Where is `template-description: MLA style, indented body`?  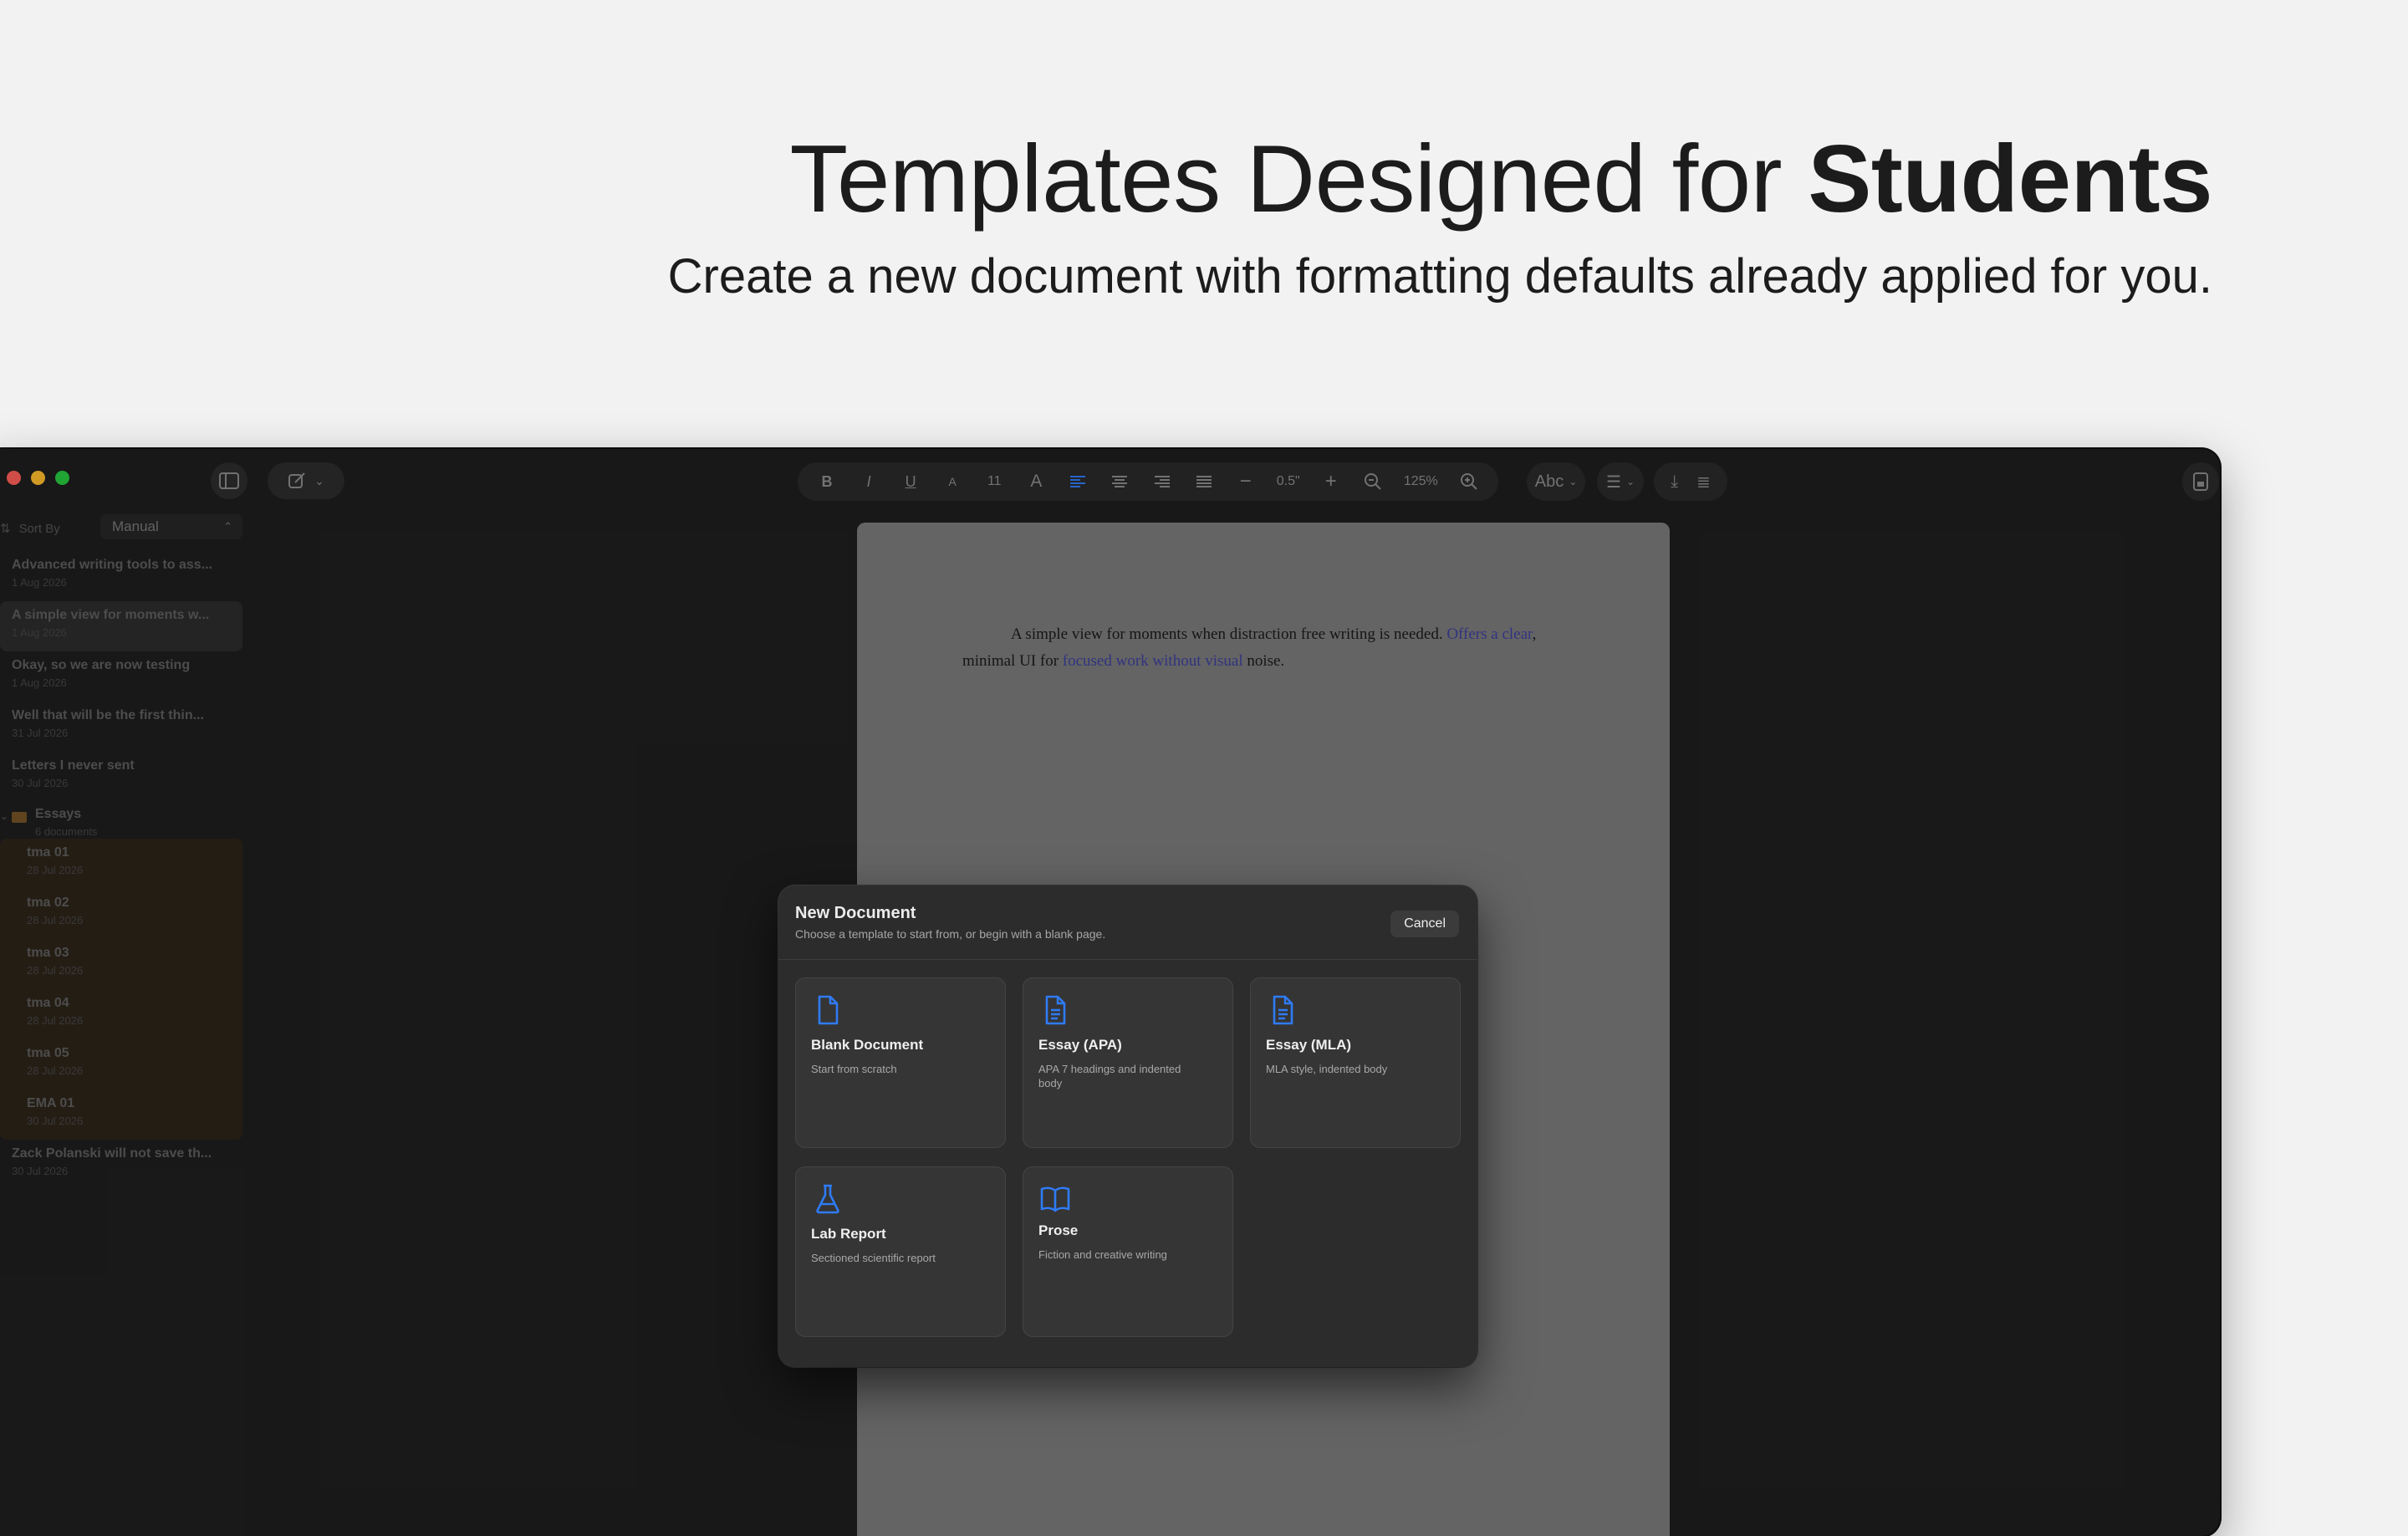
template-description: MLA style, indented body is located at coordinates (1327, 1069).